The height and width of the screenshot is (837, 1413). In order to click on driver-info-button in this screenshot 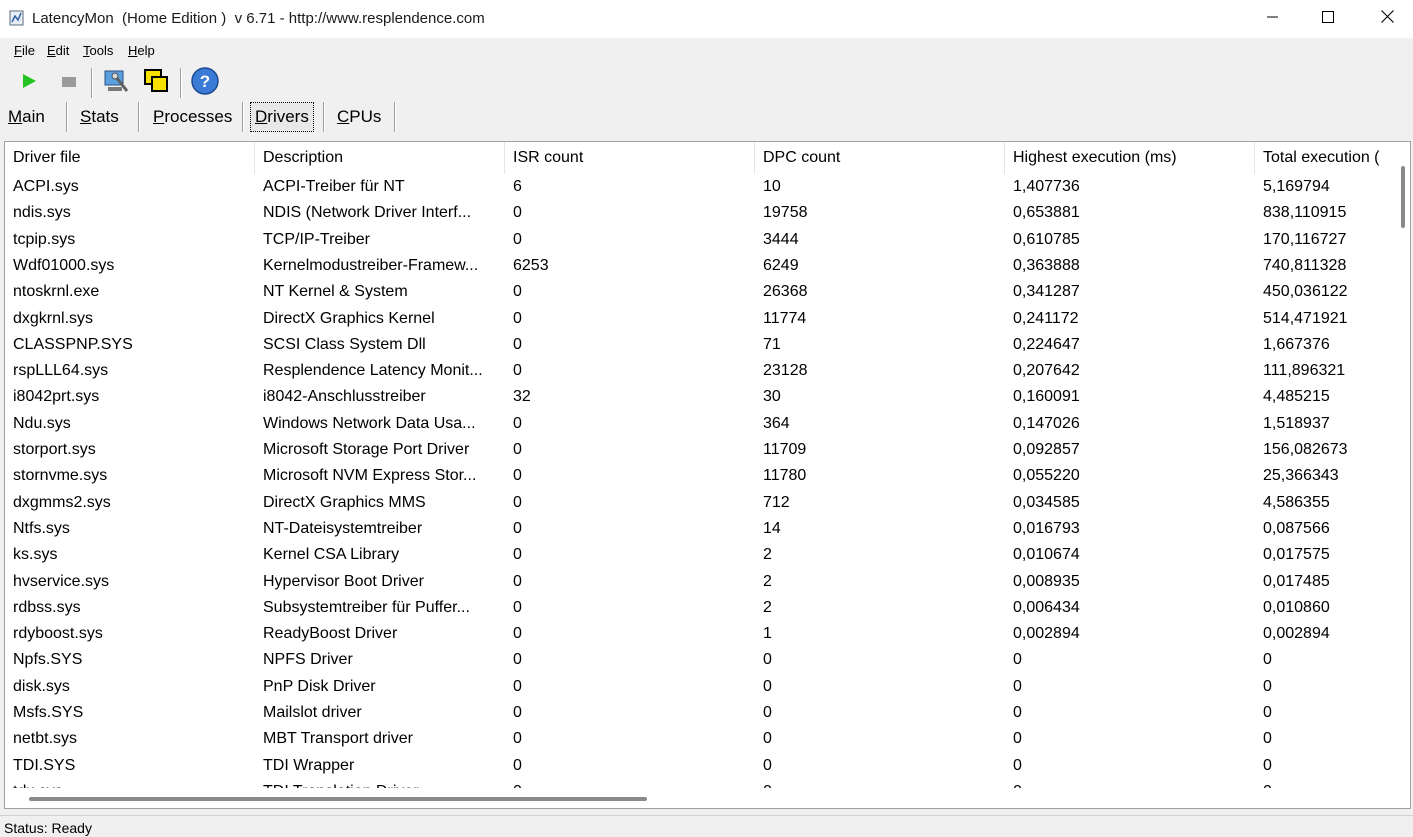, I will do `click(116, 83)`.